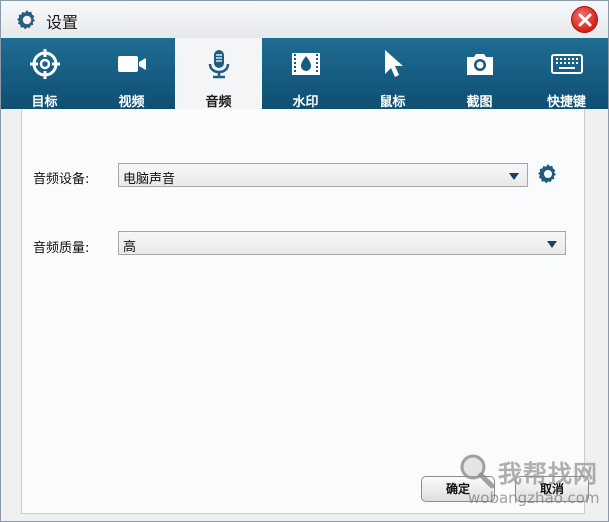 The image size is (609, 522). Describe the element at coordinates (26, 20) in the screenshot. I see `gear-icon` at that location.